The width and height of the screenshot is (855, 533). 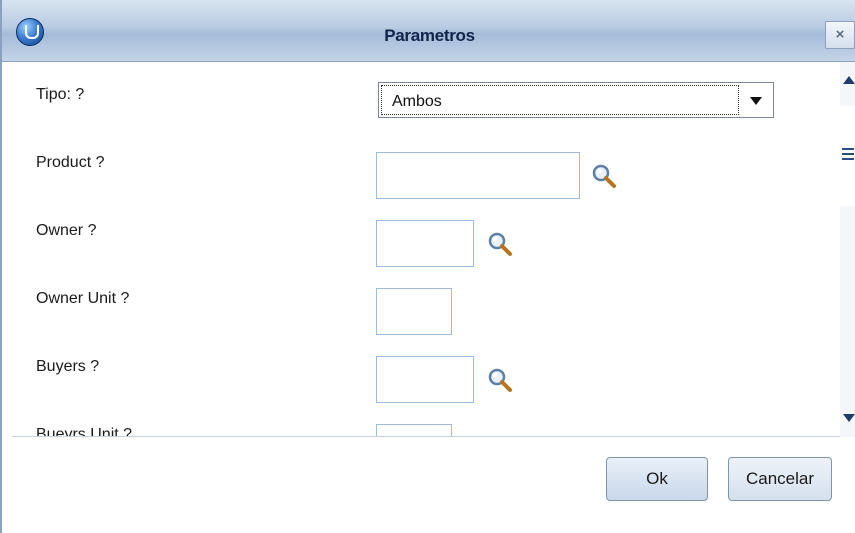 I want to click on buyers-unit-input, so click(x=414, y=430).